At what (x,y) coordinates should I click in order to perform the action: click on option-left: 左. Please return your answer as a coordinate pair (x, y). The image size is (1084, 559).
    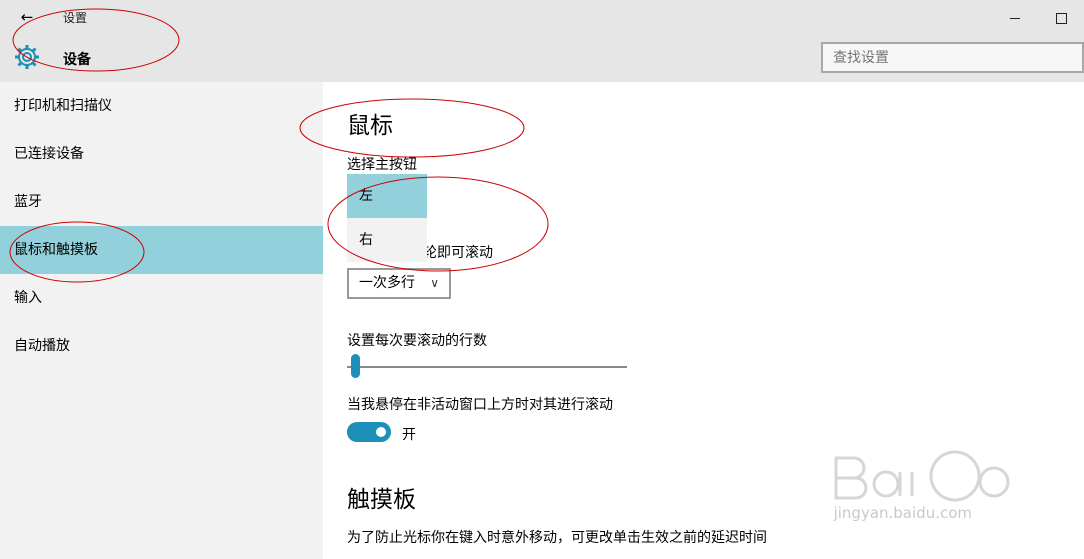
    Looking at the image, I should click on (387, 196).